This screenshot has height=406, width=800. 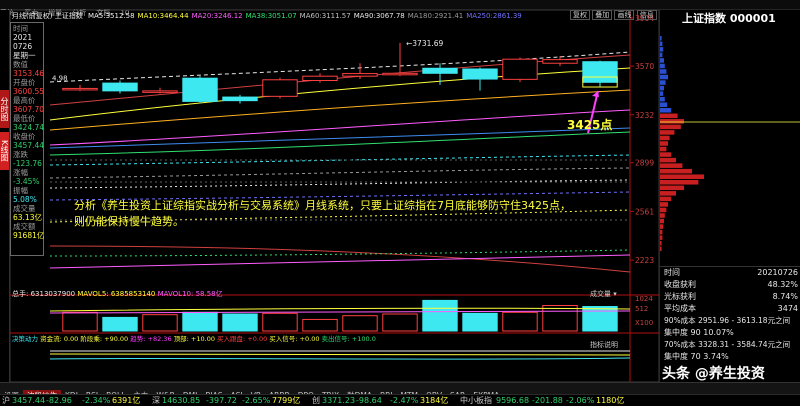 What do you see at coordinates (111, 16) in the screenshot?
I see `ma-label-0: MA5:3512.58` at bounding box center [111, 16].